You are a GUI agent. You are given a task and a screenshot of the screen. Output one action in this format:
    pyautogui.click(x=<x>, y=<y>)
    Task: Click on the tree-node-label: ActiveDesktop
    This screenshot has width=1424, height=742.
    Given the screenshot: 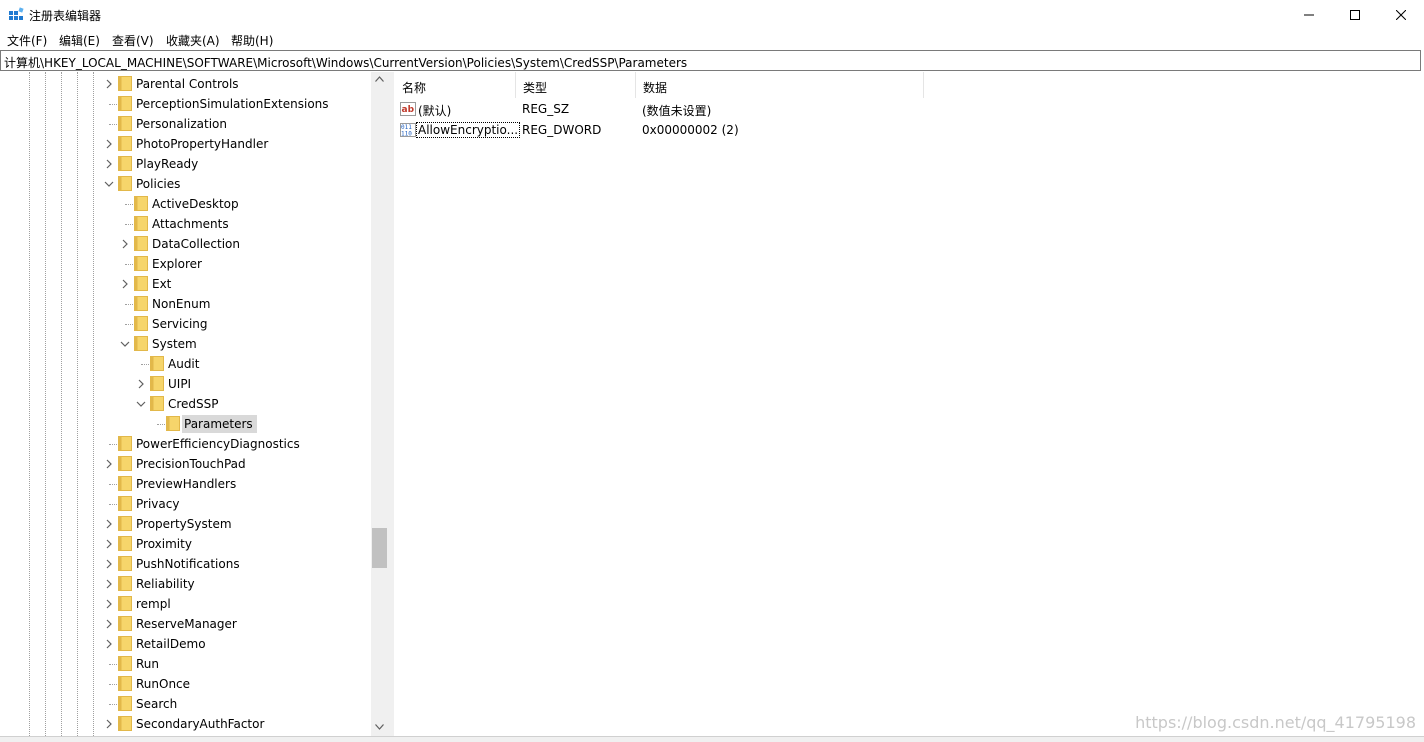 What is the action you would take?
    pyautogui.click(x=195, y=204)
    